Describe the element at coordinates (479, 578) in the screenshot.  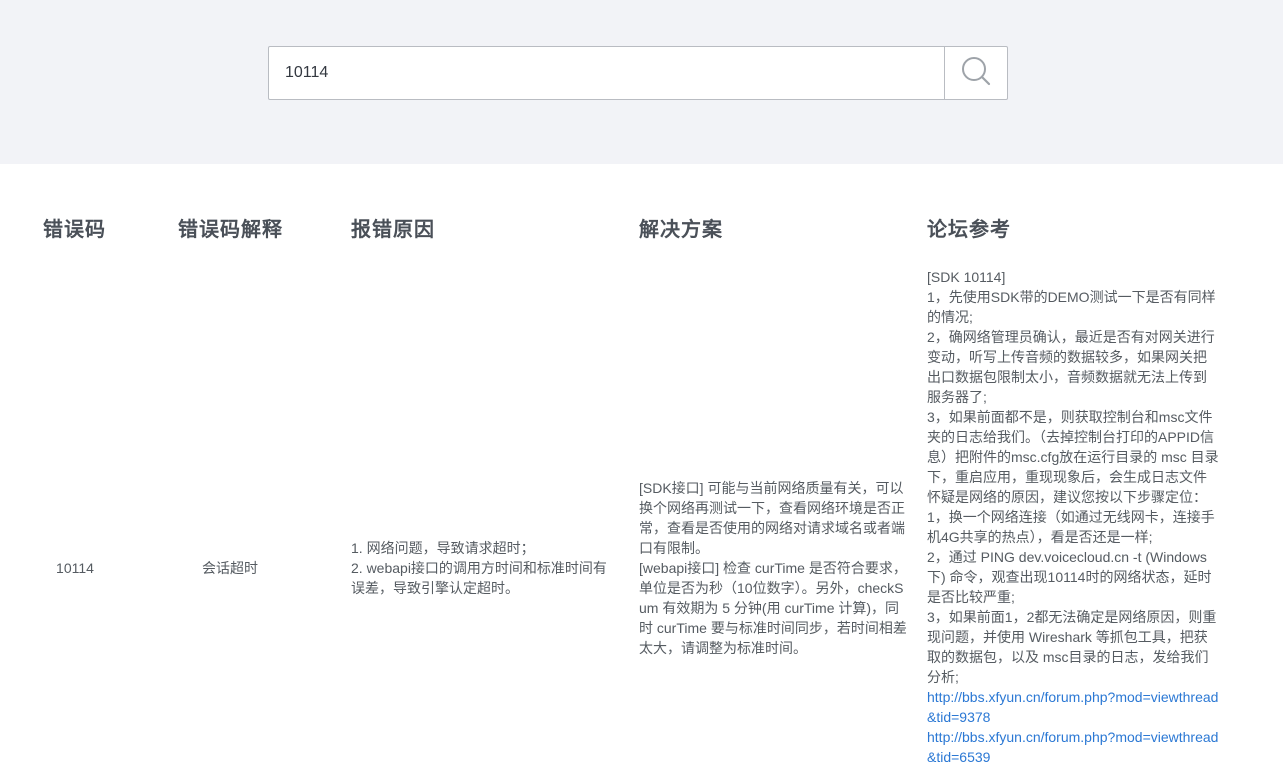
I see `cause-line: 2. webapi接口的调用方时间和标准时间有误差，导致引擎认定超时。` at that location.